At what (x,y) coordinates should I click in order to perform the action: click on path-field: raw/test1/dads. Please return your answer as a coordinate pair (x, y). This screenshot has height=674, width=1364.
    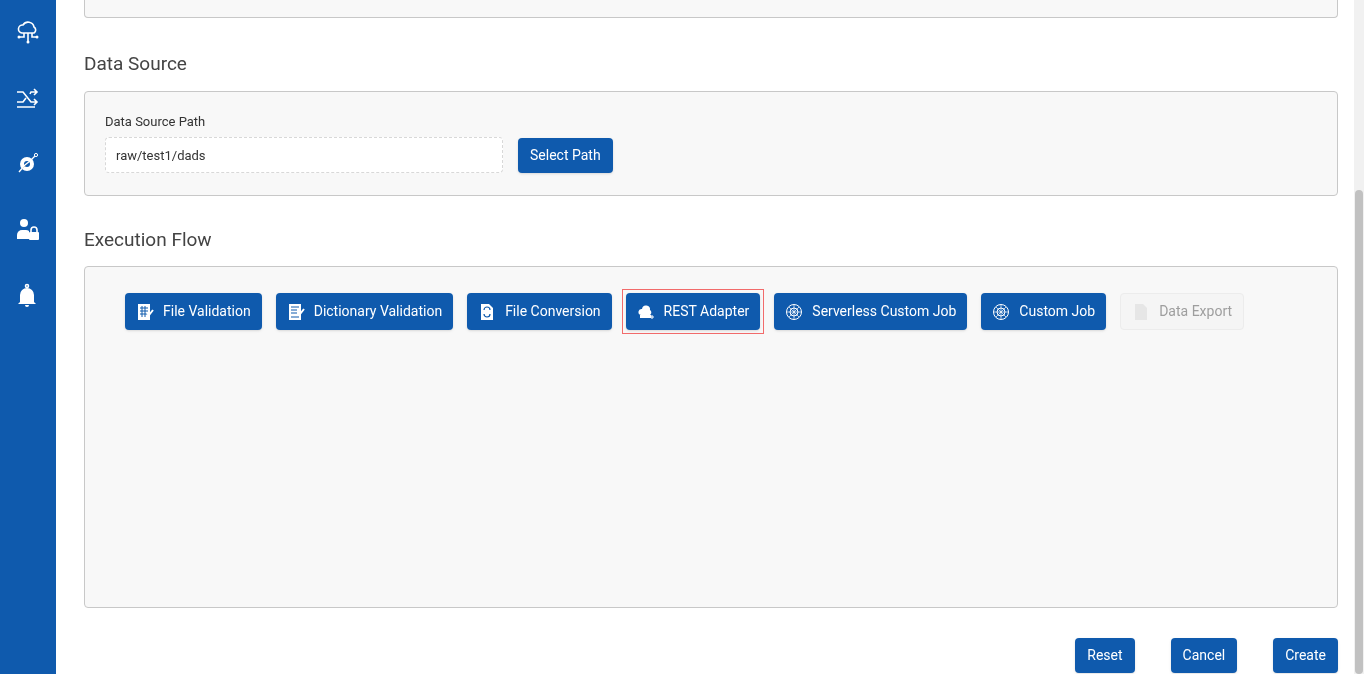
    Looking at the image, I should click on (304, 155).